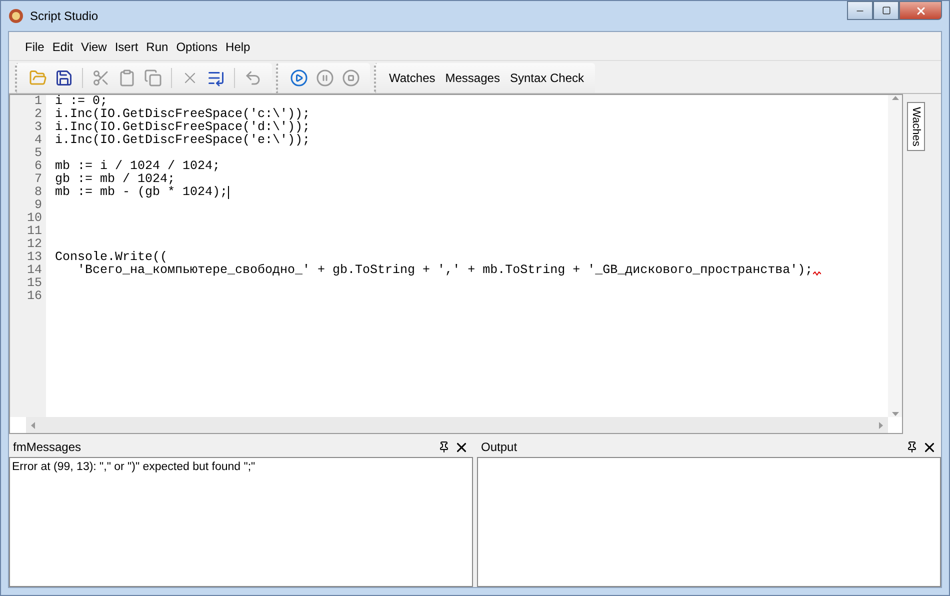  I want to click on maximize-icon, so click(886, 10).